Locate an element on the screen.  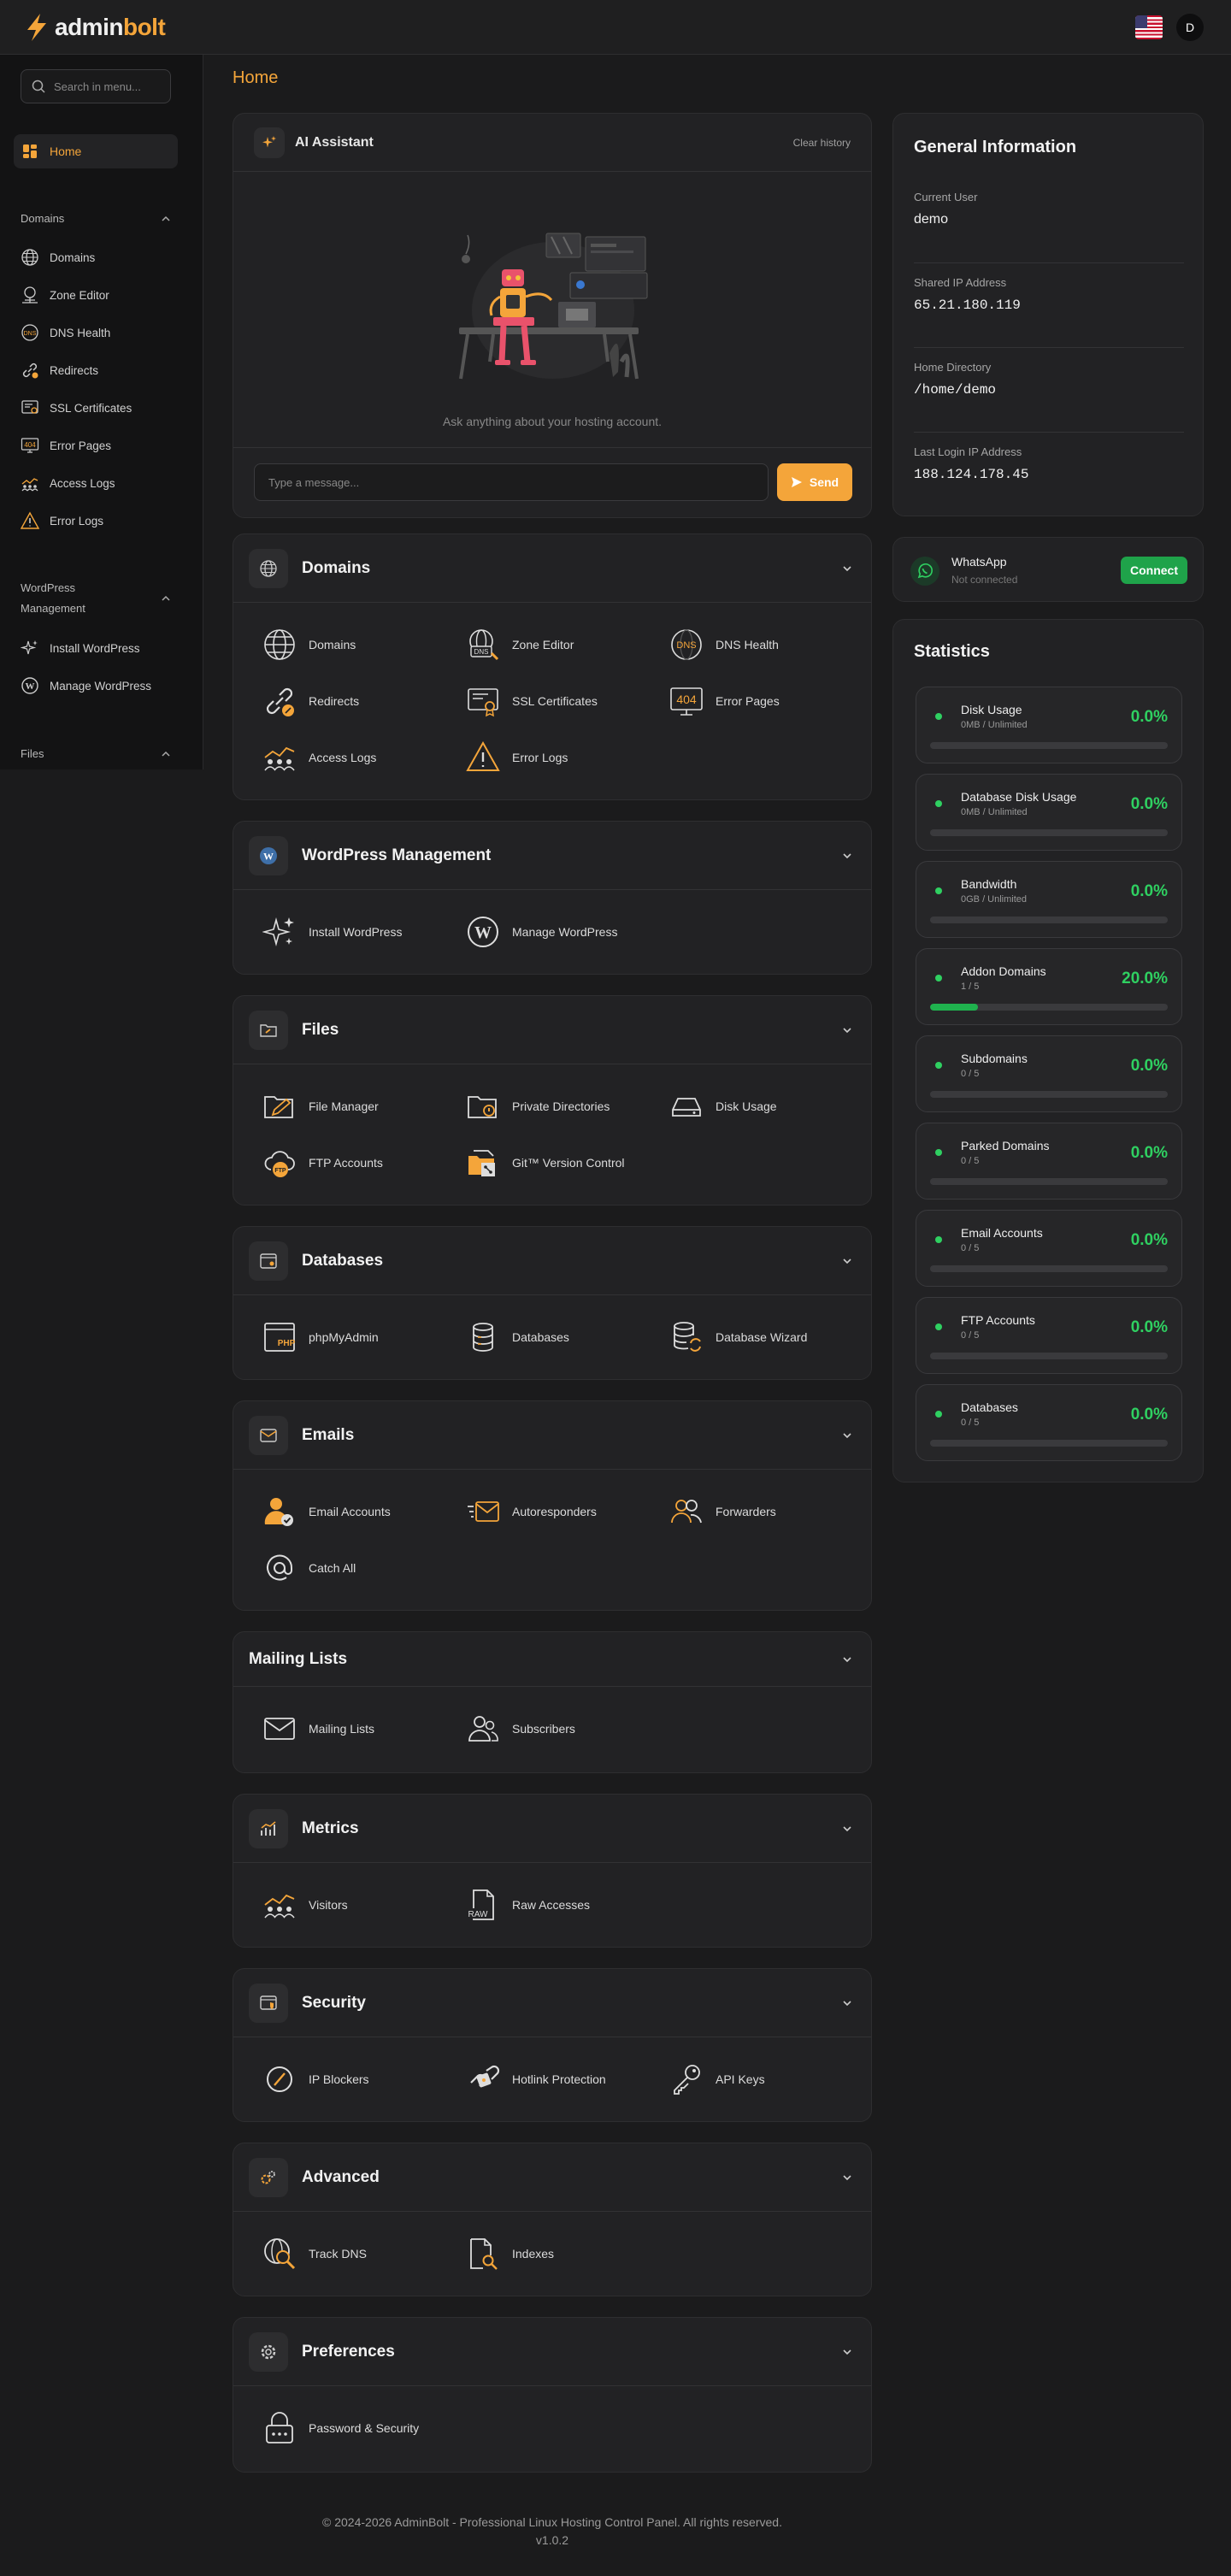
card-header: Files is located at coordinates (552, 1030).